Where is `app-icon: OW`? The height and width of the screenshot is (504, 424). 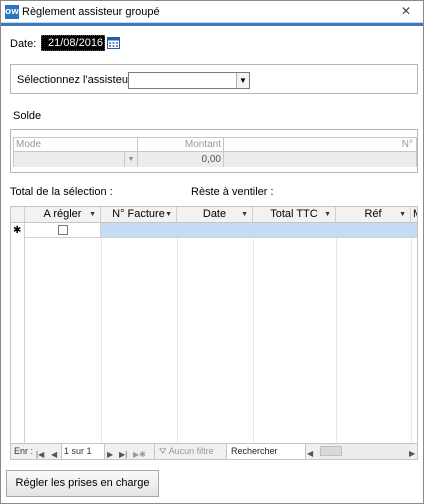
app-icon: OW is located at coordinates (12, 12).